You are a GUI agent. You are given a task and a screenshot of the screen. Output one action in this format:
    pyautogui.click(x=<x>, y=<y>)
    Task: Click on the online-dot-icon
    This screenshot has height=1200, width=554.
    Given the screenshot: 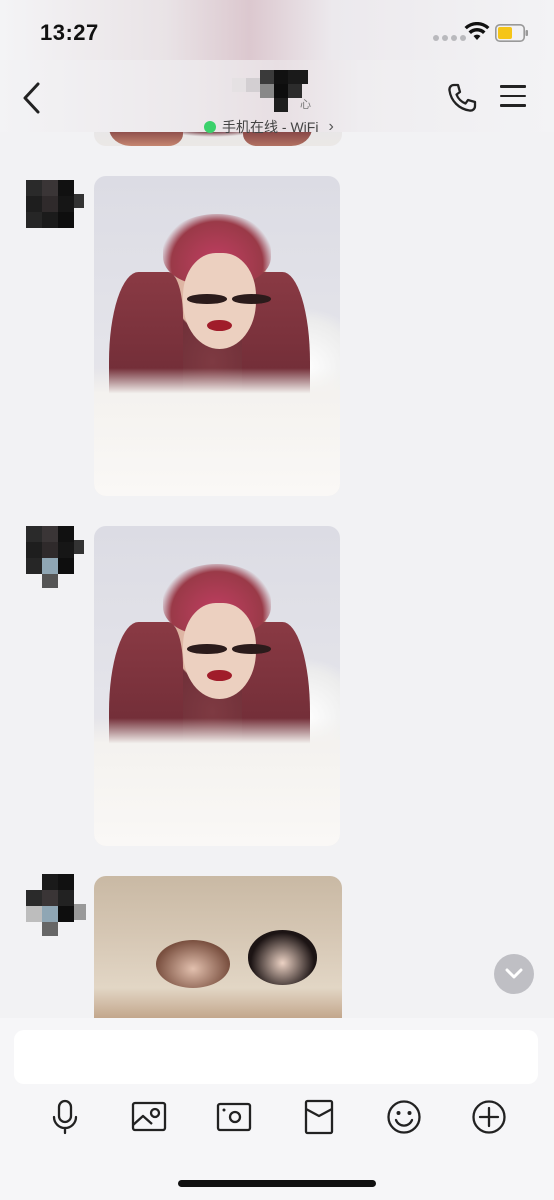 What is the action you would take?
    pyautogui.click(x=210, y=127)
    